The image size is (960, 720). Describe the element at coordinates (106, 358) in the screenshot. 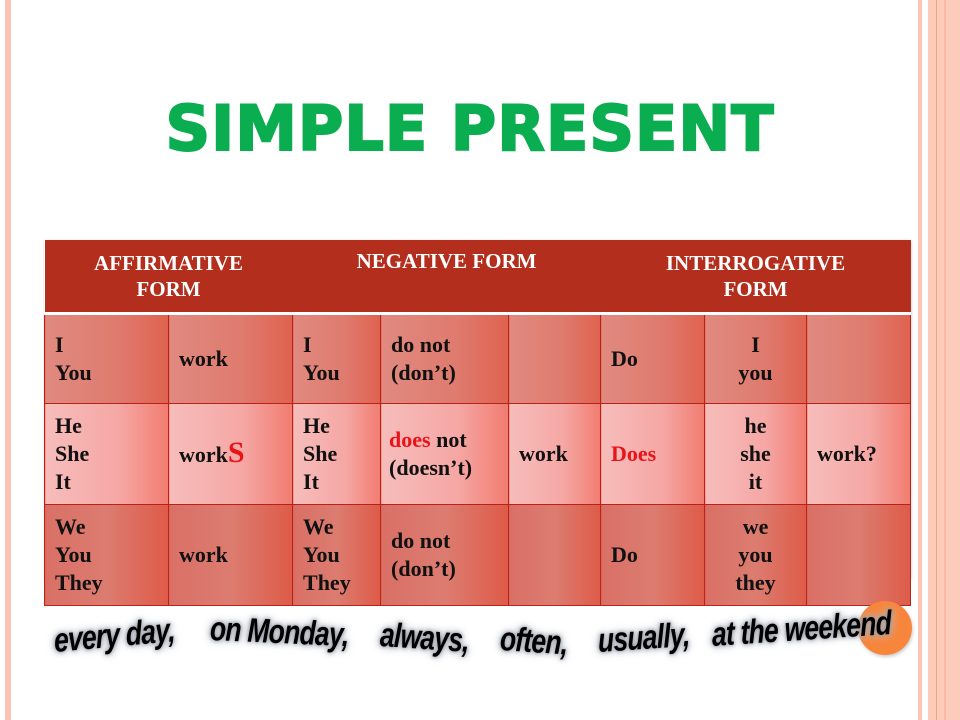

I see `aff-pronouns-cell: I You` at that location.